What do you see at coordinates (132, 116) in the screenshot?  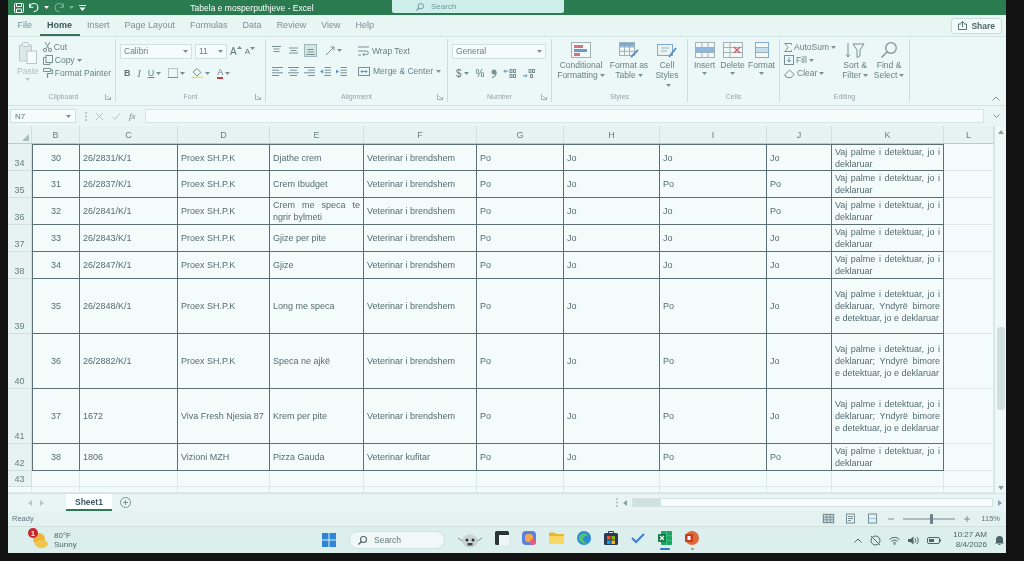 I see `insert-function-button: fx` at bounding box center [132, 116].